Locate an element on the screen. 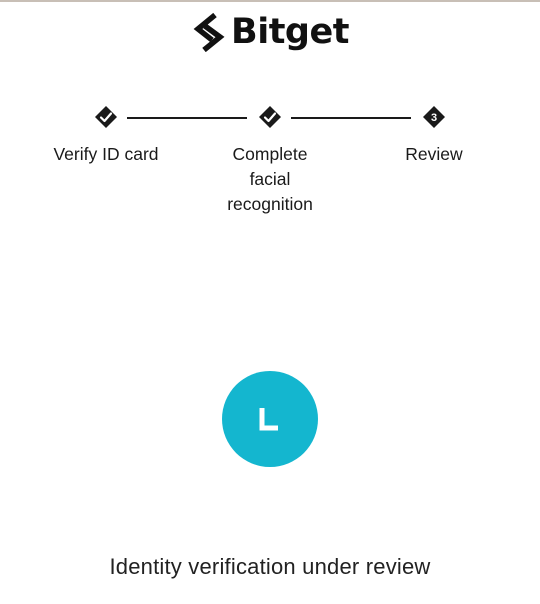  clock-icon is located at coordinates (268, 419).